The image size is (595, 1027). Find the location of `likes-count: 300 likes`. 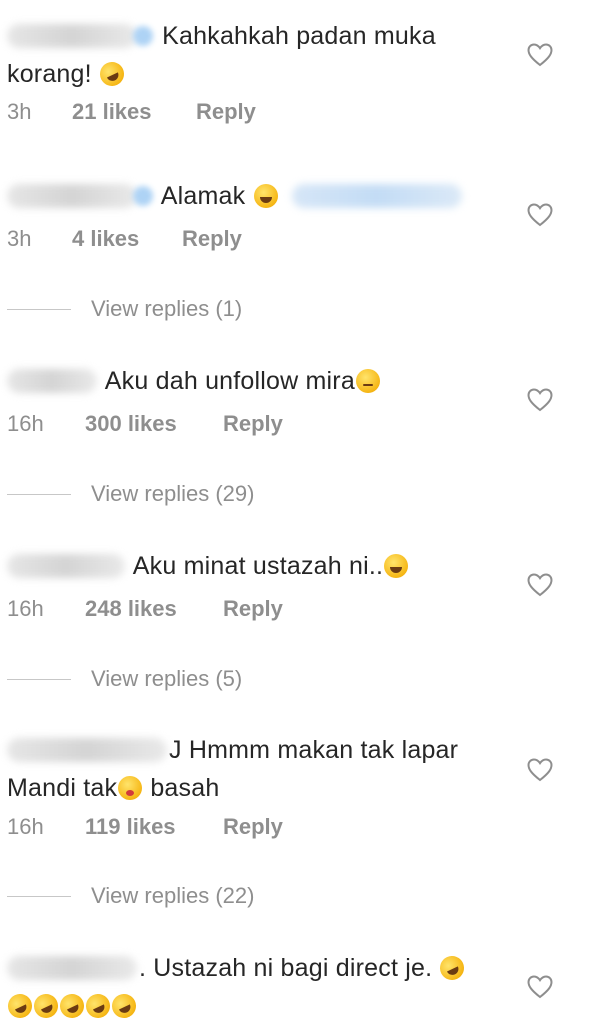

likes-count: 300 likes is located at coordinates (131, 424).